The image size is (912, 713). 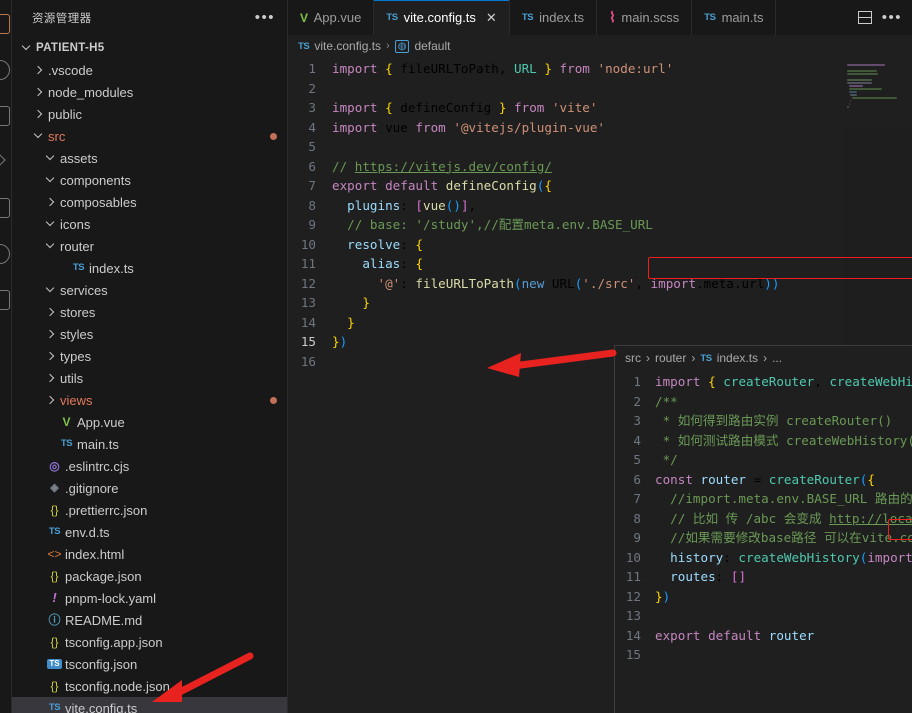 What do you see at coordinates (149, 70) in the screenshot?
I see `tree-item-vscode: .vscode` at bounding box center [149, 70].